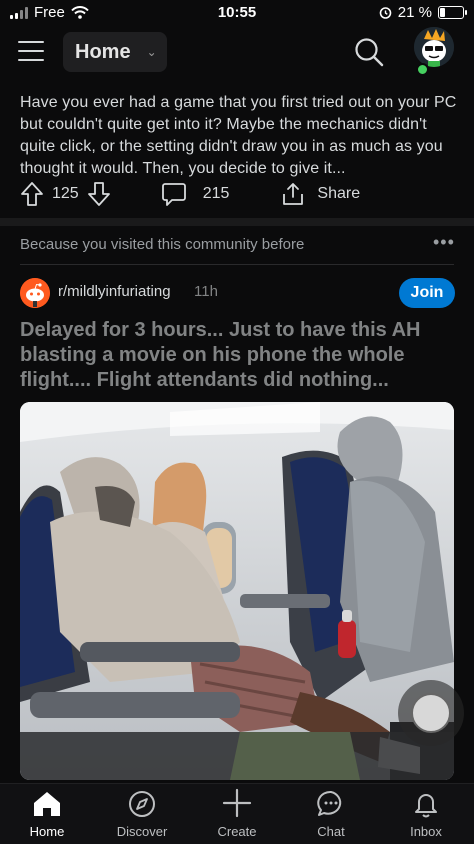 This screenshot has height=844, width=474. I want to click on nav-chat-label: Chat, so click(331, 831).